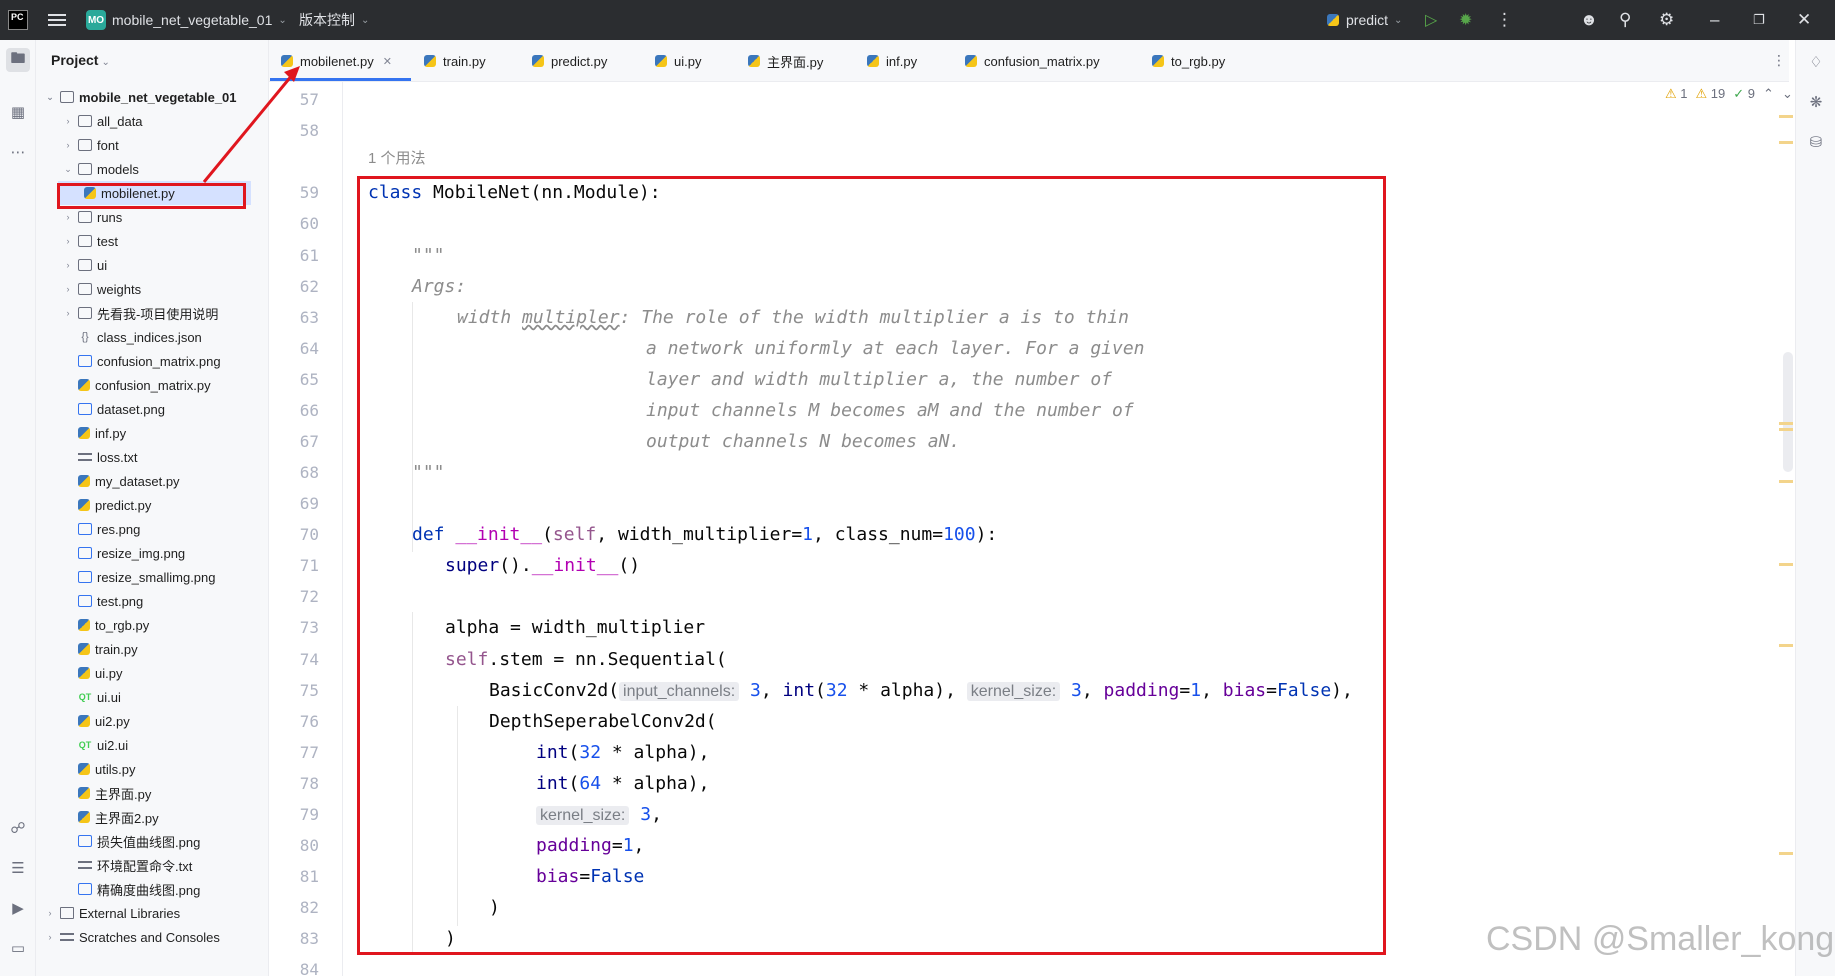 The height and width of the screenshot is (976, 1835). Describe the element at coordinates (251, 124) in the screenshot. I see `annotation-arrow` at that location.